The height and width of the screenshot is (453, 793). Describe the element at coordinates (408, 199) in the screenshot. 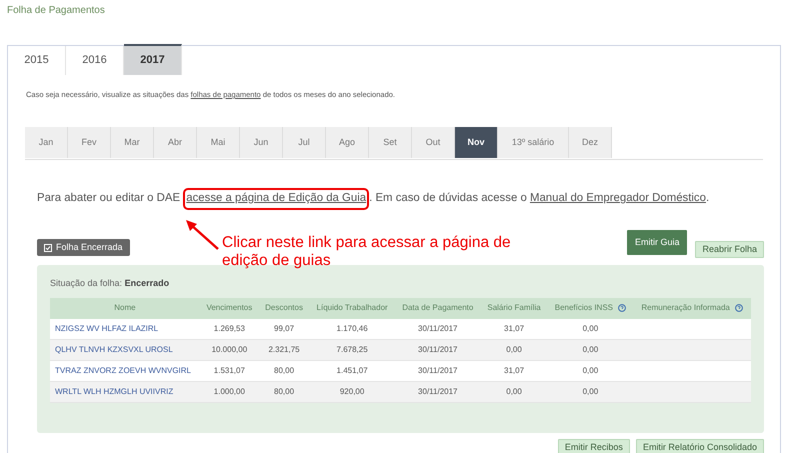

I see `info-text: Para abater ou editar o DAE acesse a página de Edição da Guia . Em caso de dúvidas acesse o Manual do Empregador Doméstico.` at that location.